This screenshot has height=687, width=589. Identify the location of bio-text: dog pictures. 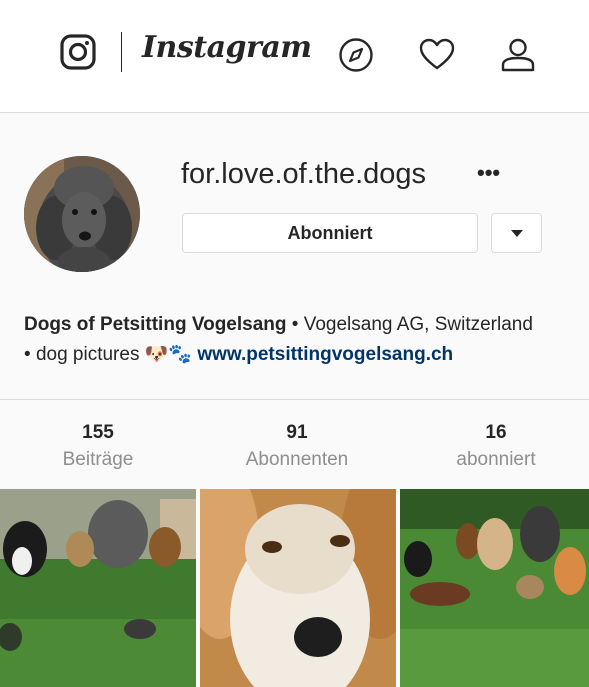
(87, 354).